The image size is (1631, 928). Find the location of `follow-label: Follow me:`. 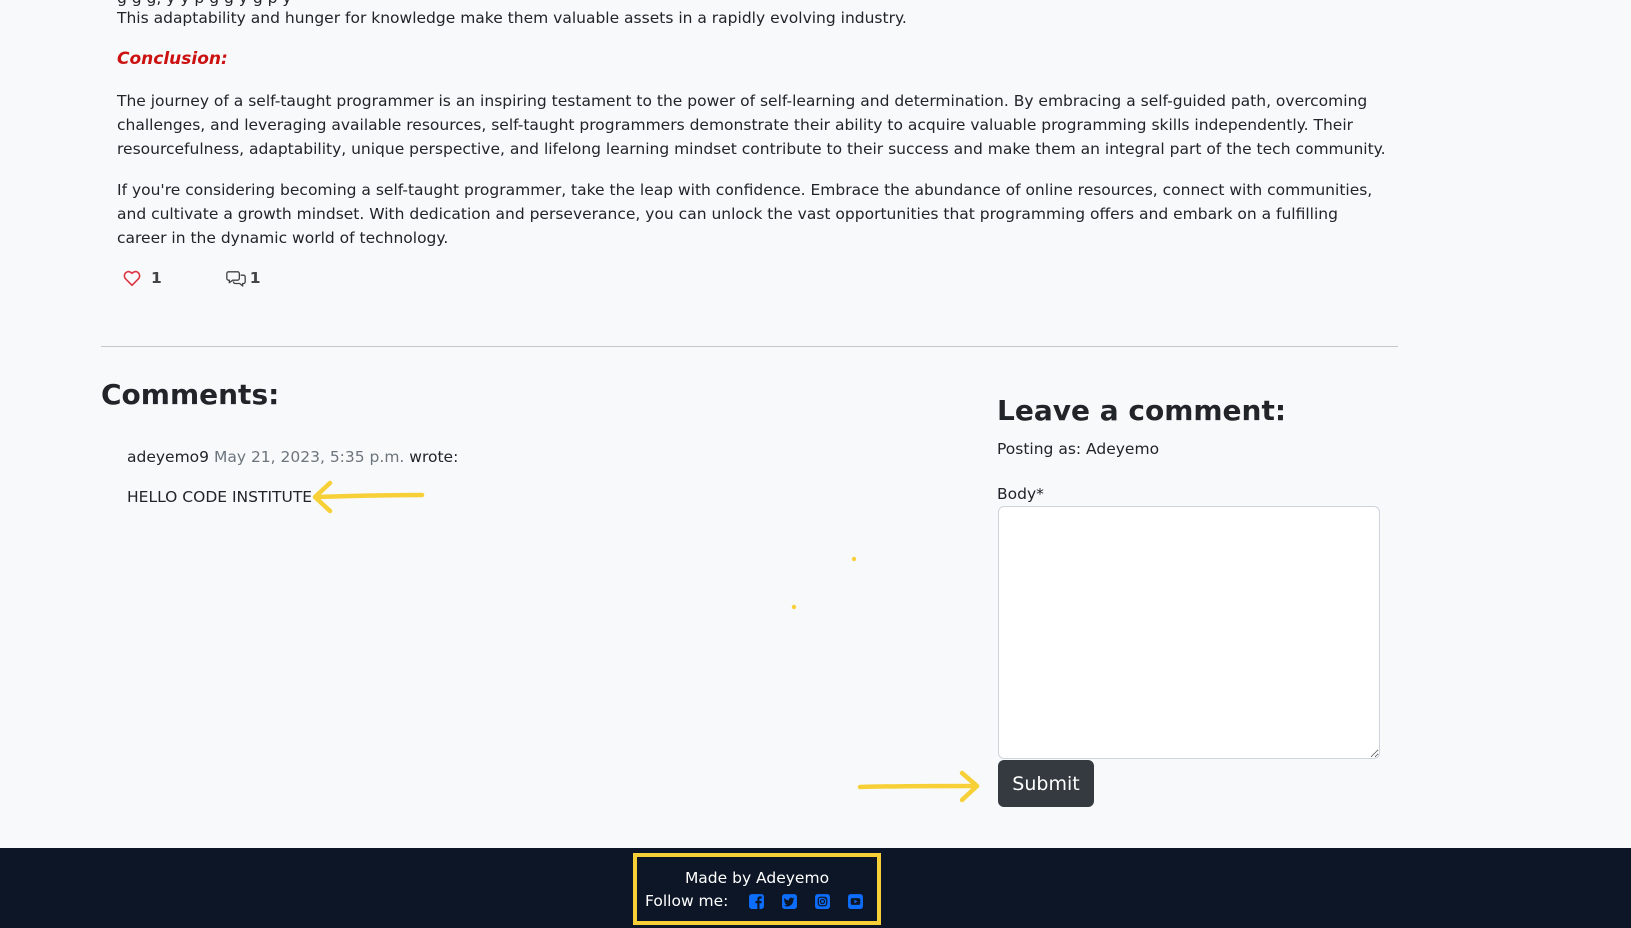

follow-label: Follow me: is located at coordinates (687, 901).